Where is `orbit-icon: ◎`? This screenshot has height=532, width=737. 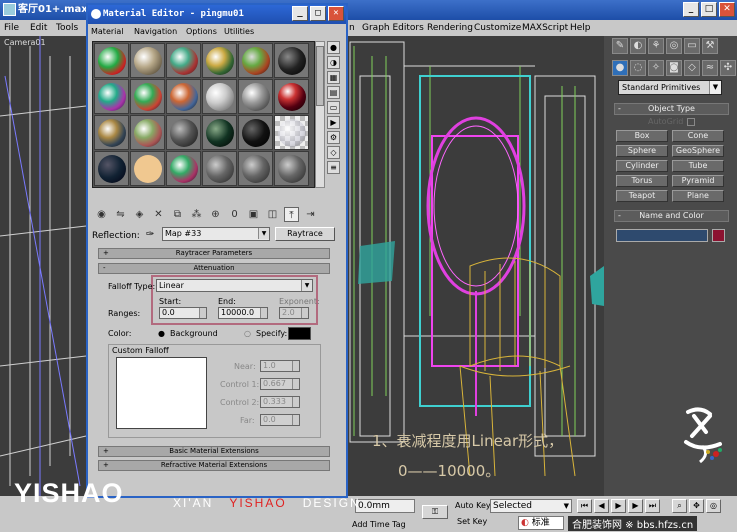
orbit-icon: ◎ is located at coordinates (713, 506).